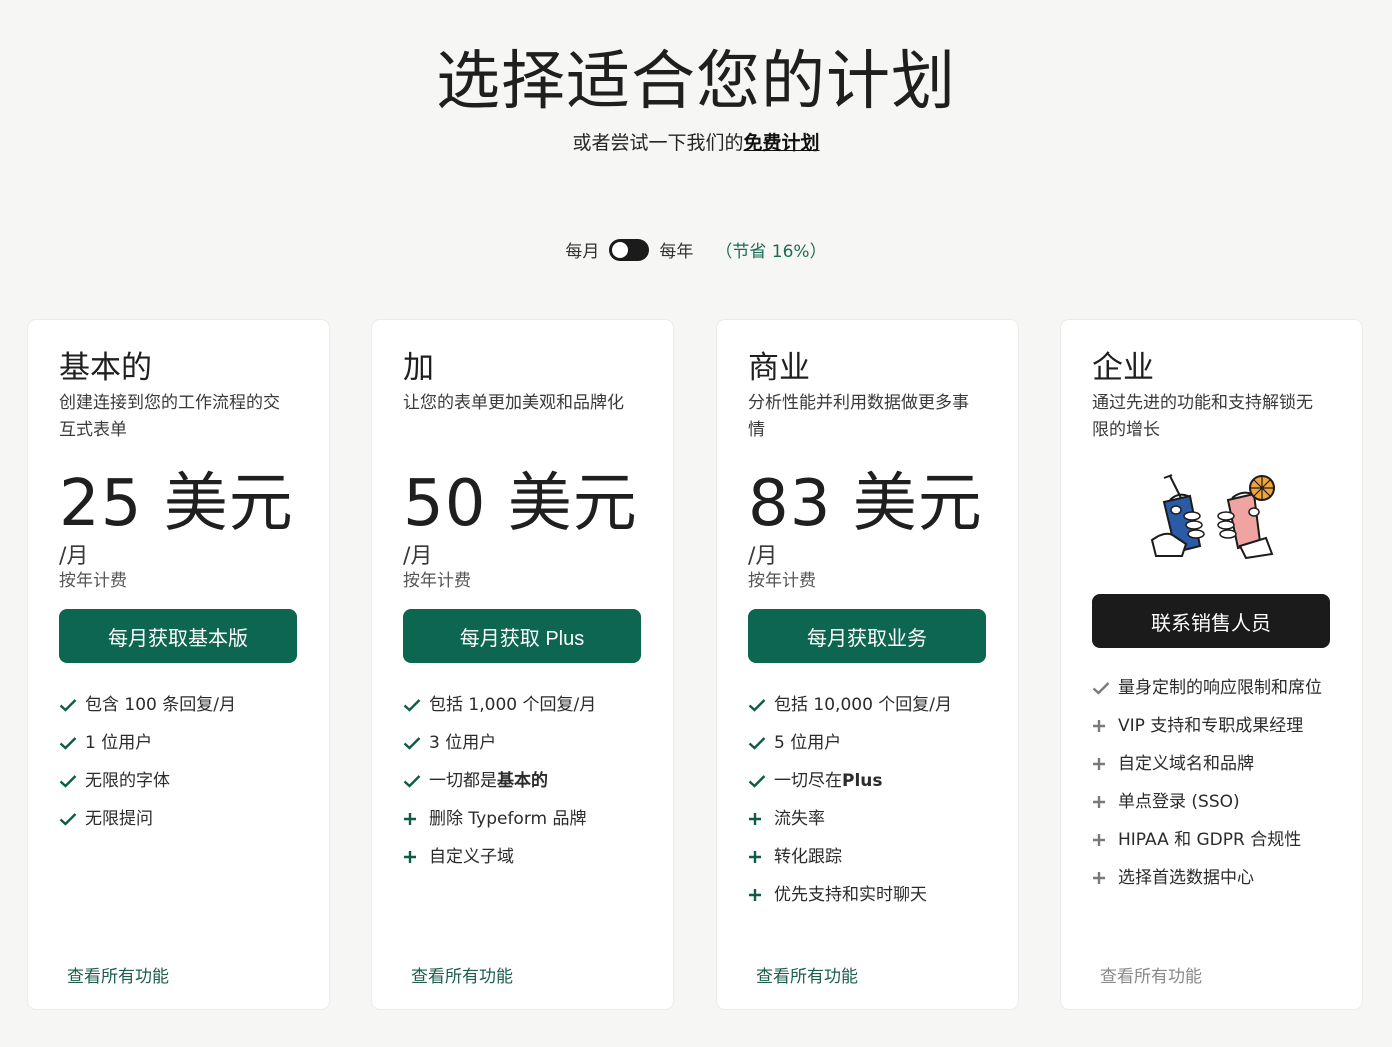  What do you see at coordinates (867, 636) in the screenshot?
I see `get-business-button: 每月获取业务` at bounding box center [867, 636].